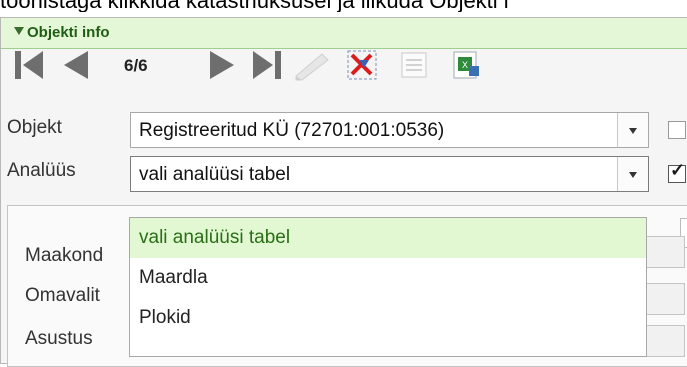  I want to click on panel-title: Objekti info, so click(68, 32).